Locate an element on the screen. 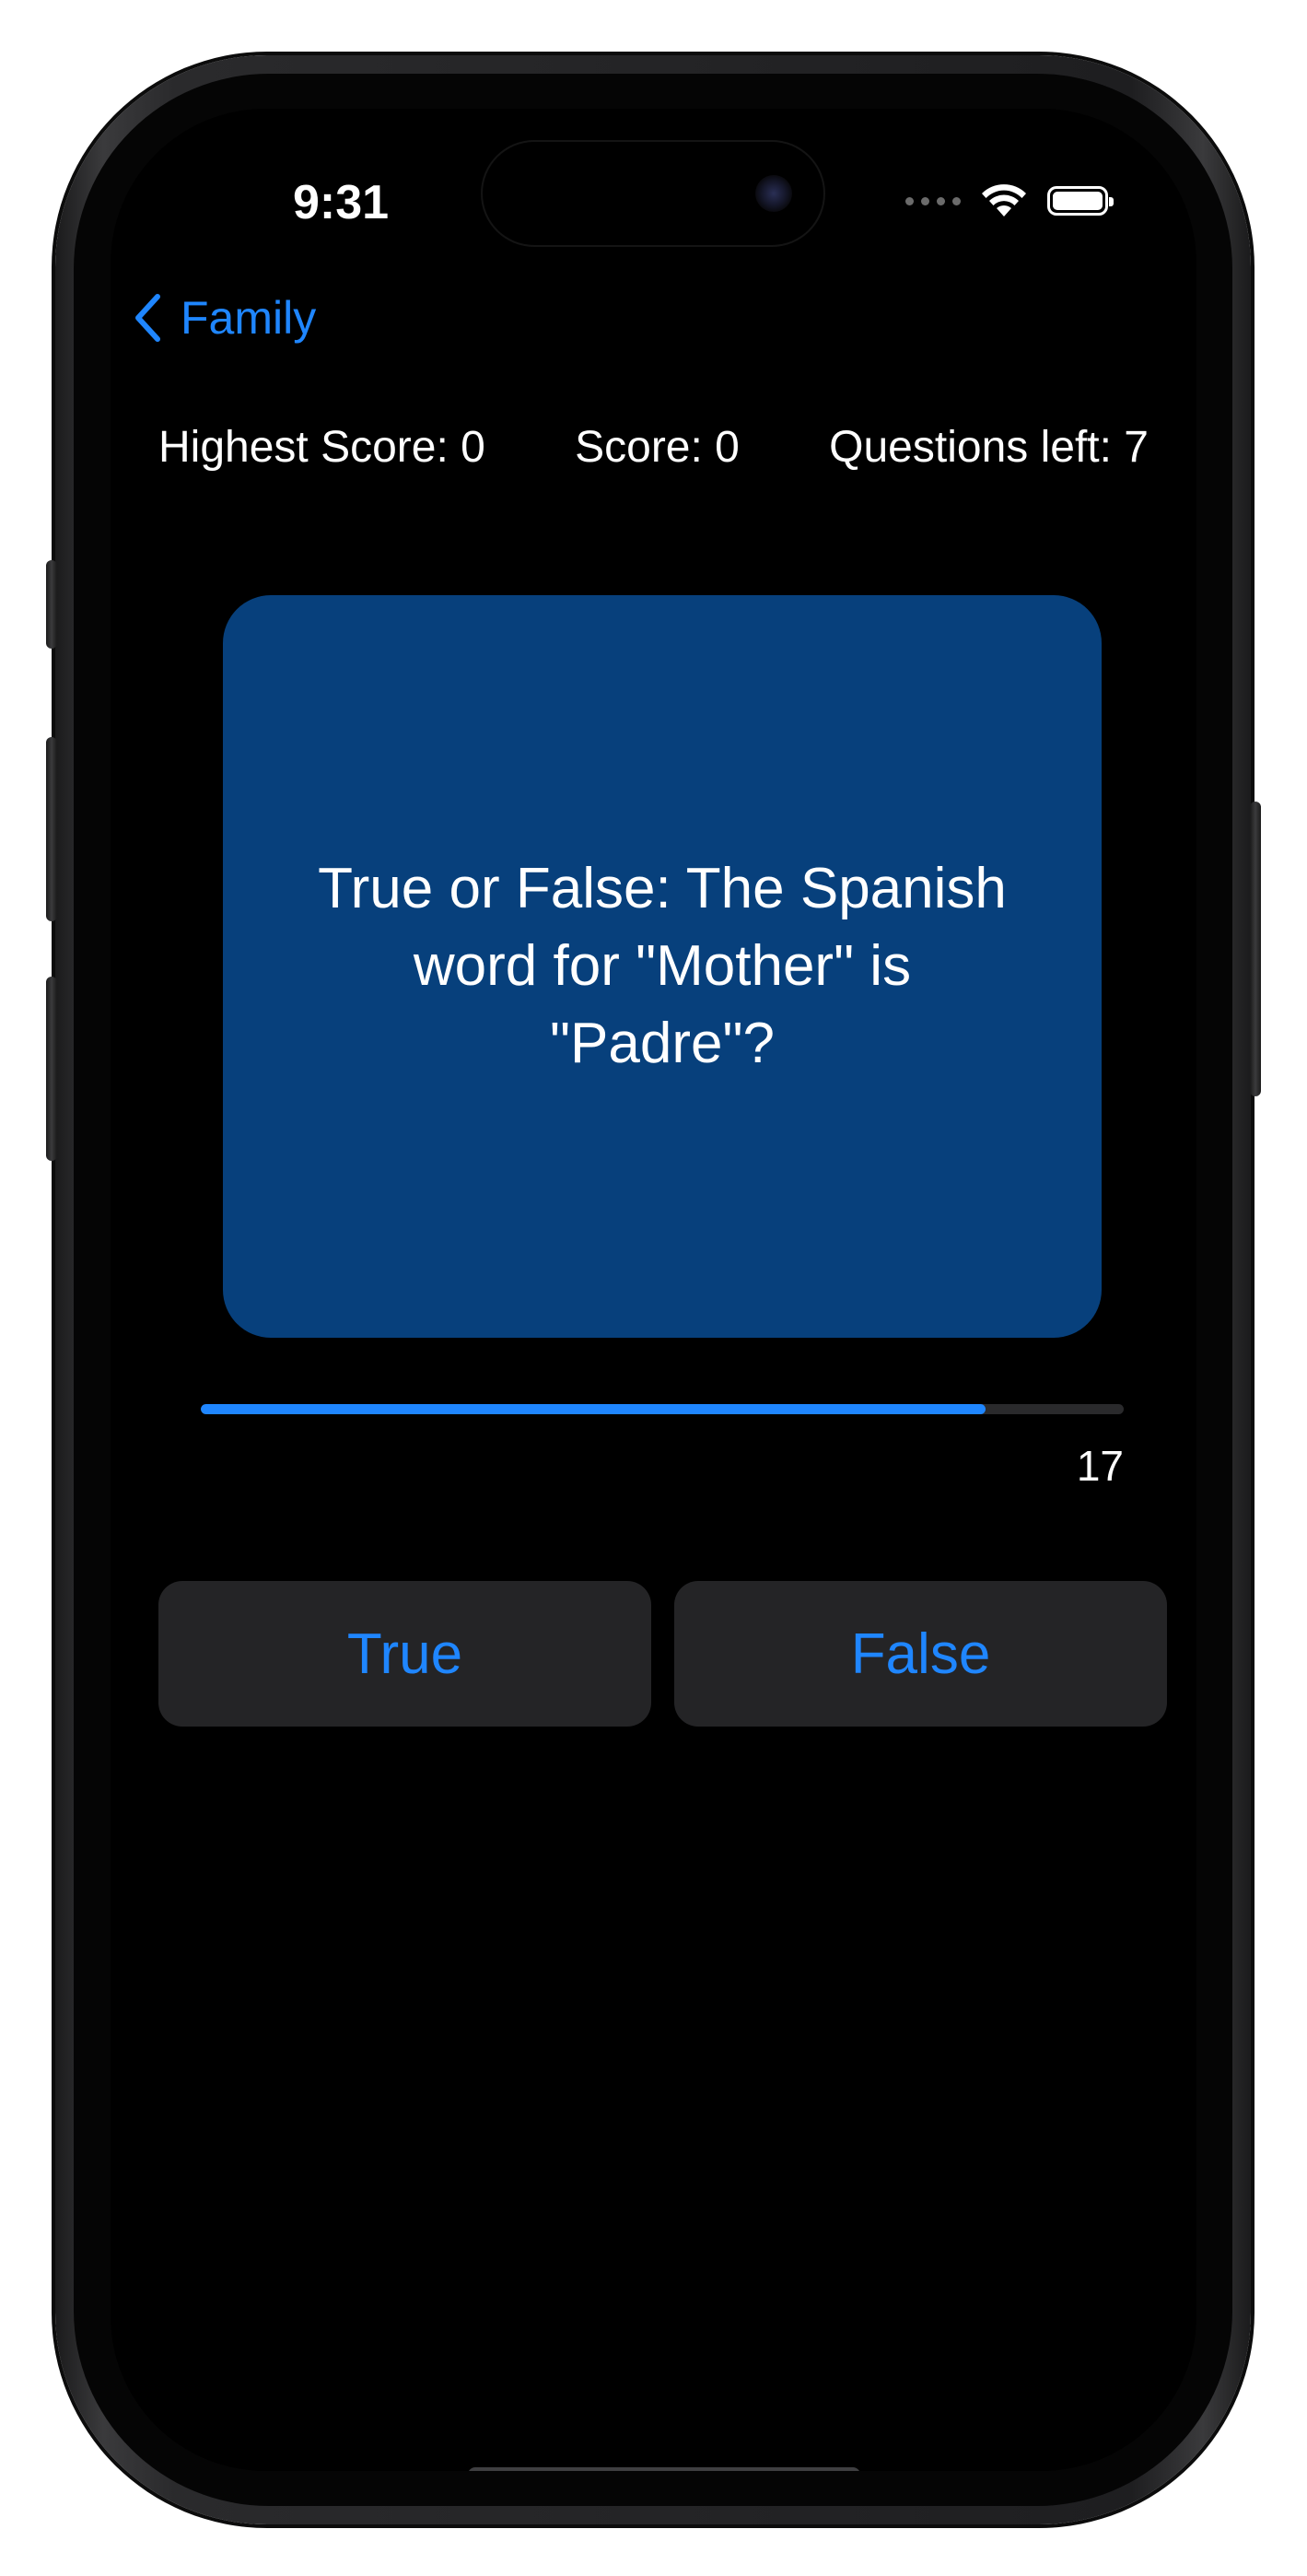 This screenshot has width=1307, height=2576. wifi-icon is located at coordinates (1004, 200).